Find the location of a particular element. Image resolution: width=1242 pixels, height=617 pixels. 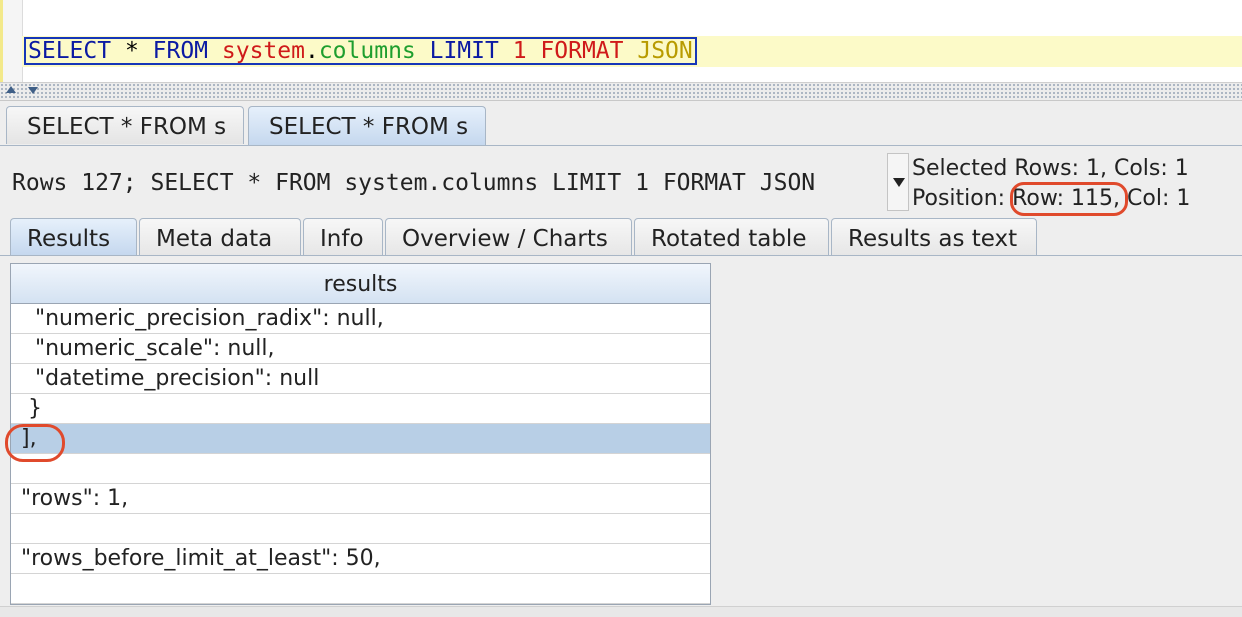

tab-label: Info is located at coordinates (342, 239).